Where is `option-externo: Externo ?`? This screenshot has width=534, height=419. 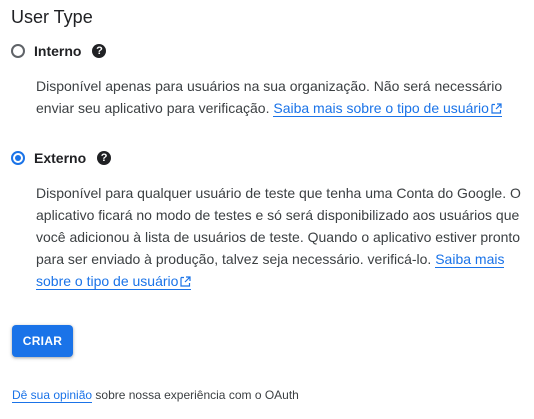 option-externo: Externo ? is located at coordinates (61, 158).